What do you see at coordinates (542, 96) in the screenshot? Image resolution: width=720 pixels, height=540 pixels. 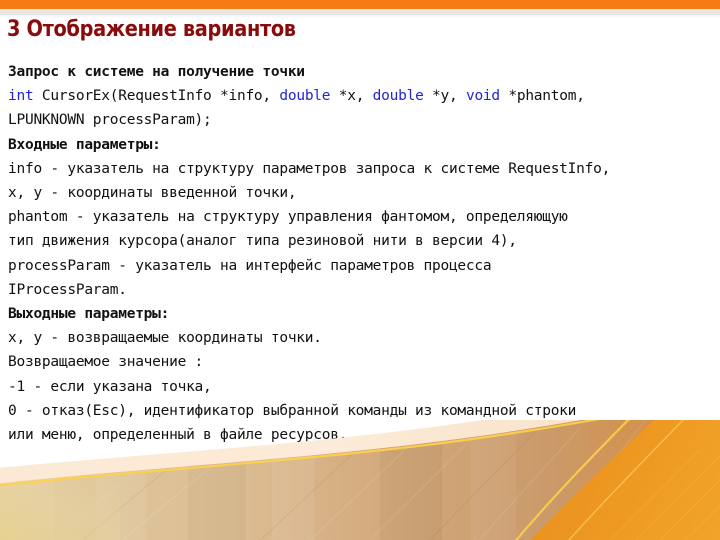 I see `code-text: *phantom,` at bounding box center [542, 96].